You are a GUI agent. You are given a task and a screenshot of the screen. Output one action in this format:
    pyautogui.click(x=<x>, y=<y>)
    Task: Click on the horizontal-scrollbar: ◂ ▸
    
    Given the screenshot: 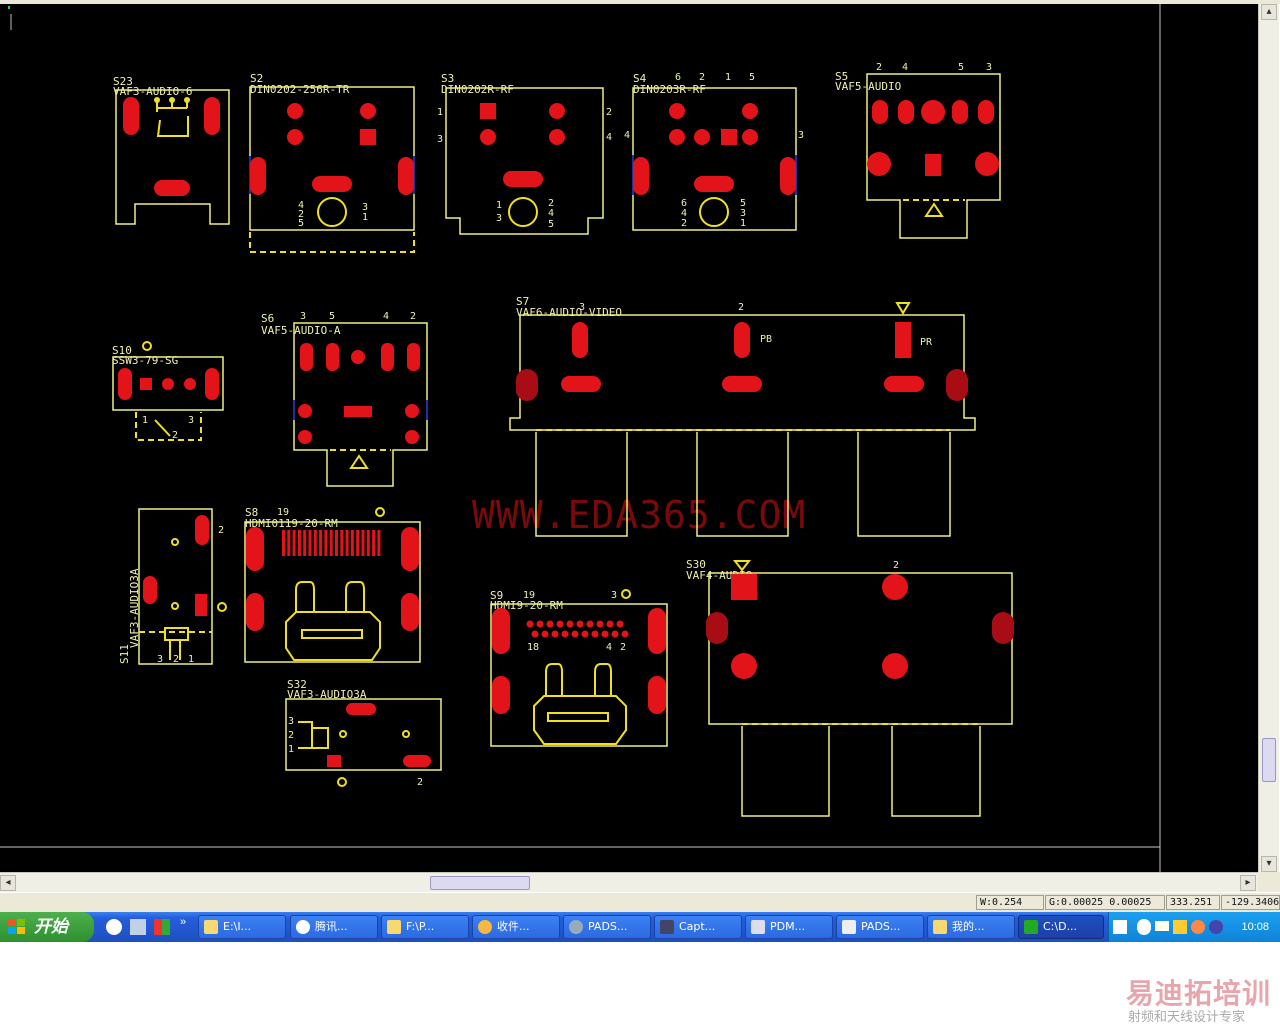 What is the action you would take?
    pyautogui.click(x=629, y=882)
    